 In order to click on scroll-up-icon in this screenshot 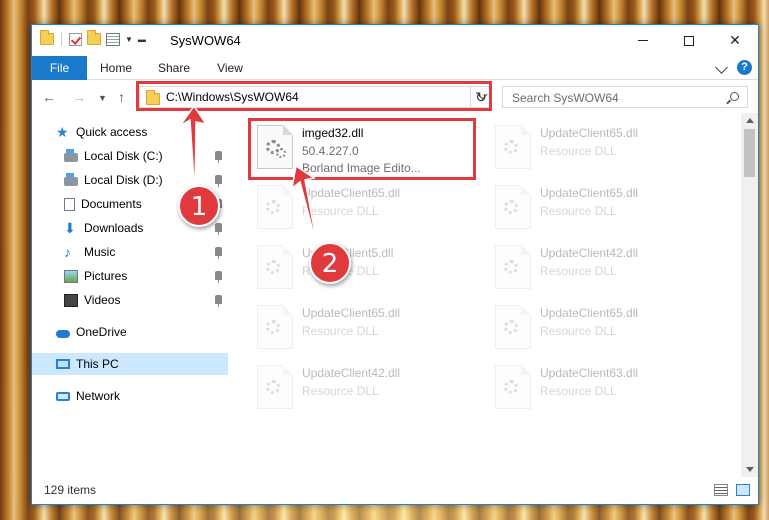, I will do `click(750, 120)`.